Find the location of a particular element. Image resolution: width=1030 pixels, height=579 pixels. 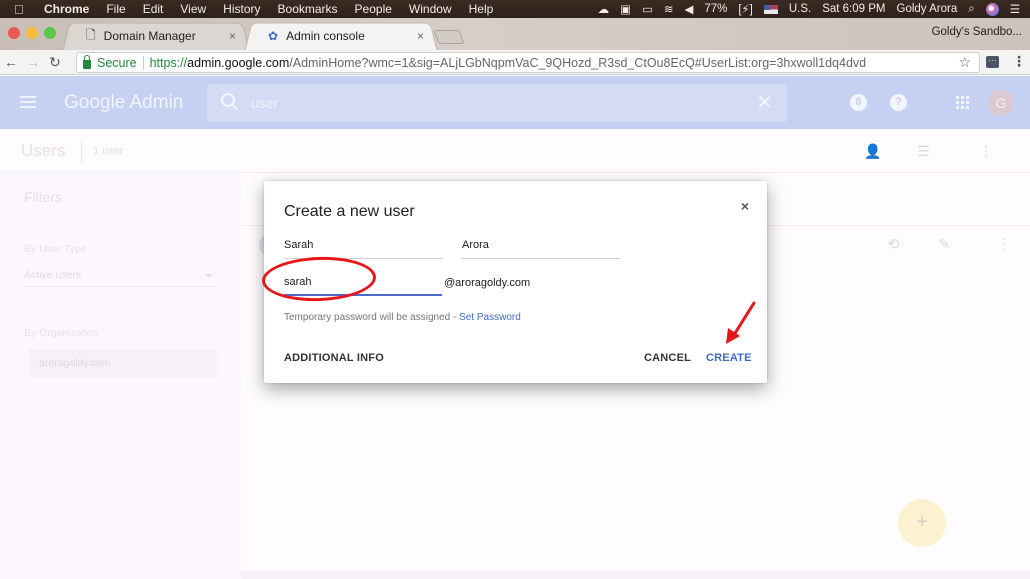

extension-icon: ··· is located at coordinates (992, 62).